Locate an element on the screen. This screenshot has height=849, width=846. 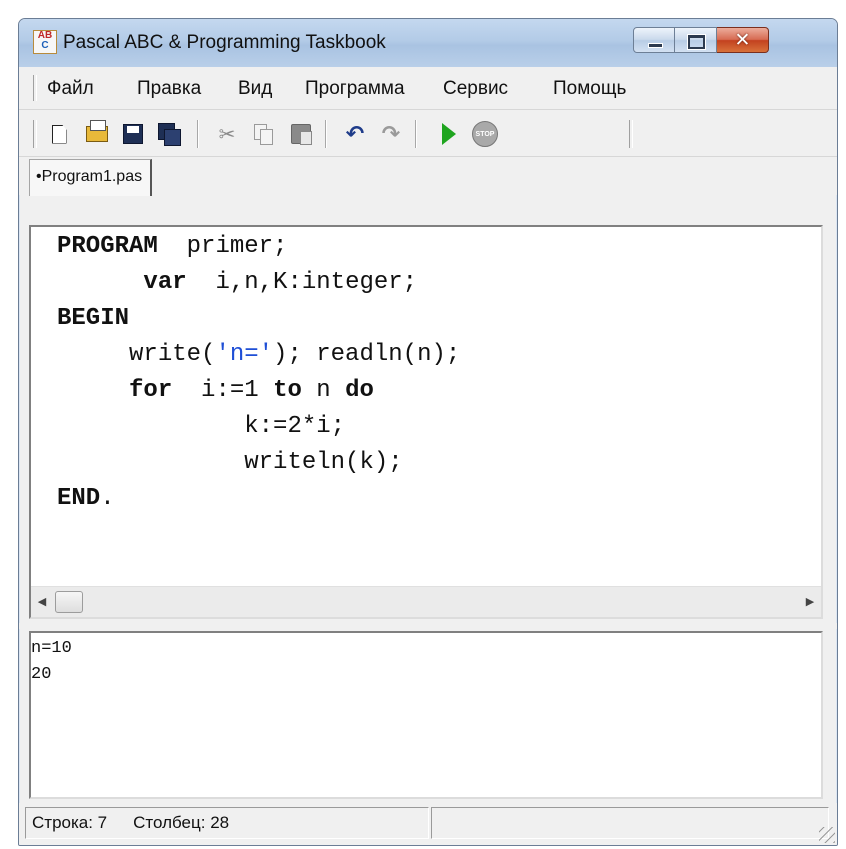
status-line: Строка: 7 is located at coordinates (70, 822).